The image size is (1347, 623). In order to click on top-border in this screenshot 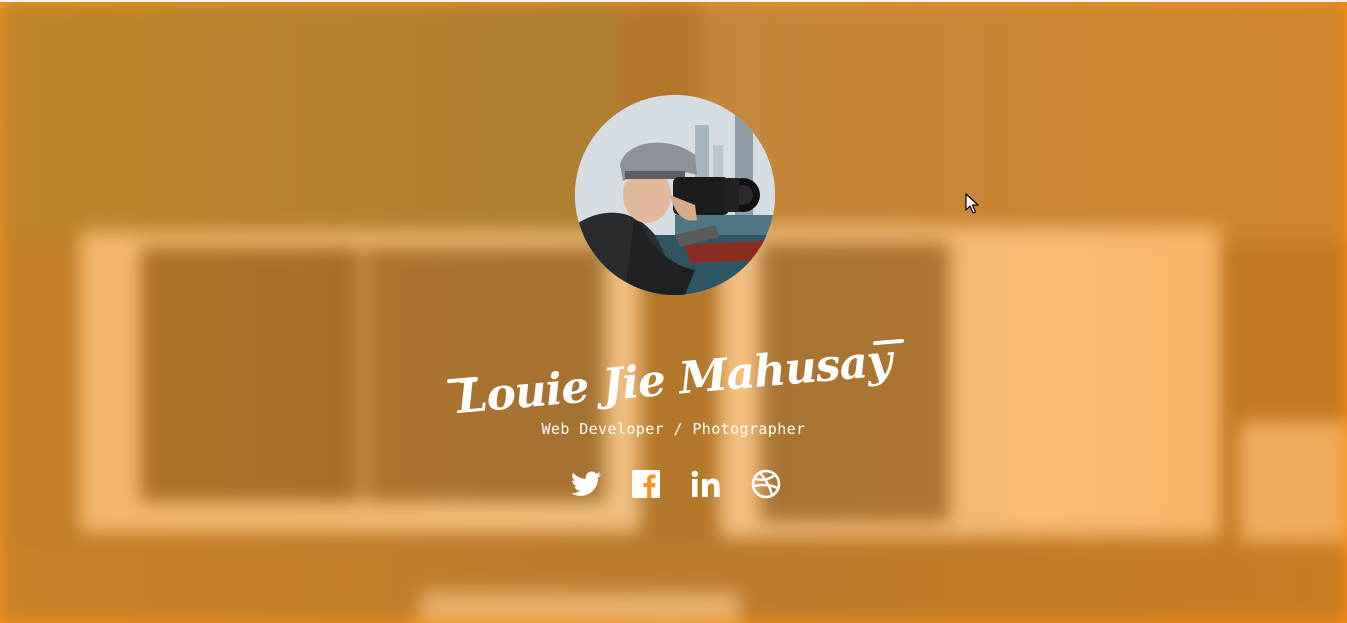, I will do `click(673, 1)`.